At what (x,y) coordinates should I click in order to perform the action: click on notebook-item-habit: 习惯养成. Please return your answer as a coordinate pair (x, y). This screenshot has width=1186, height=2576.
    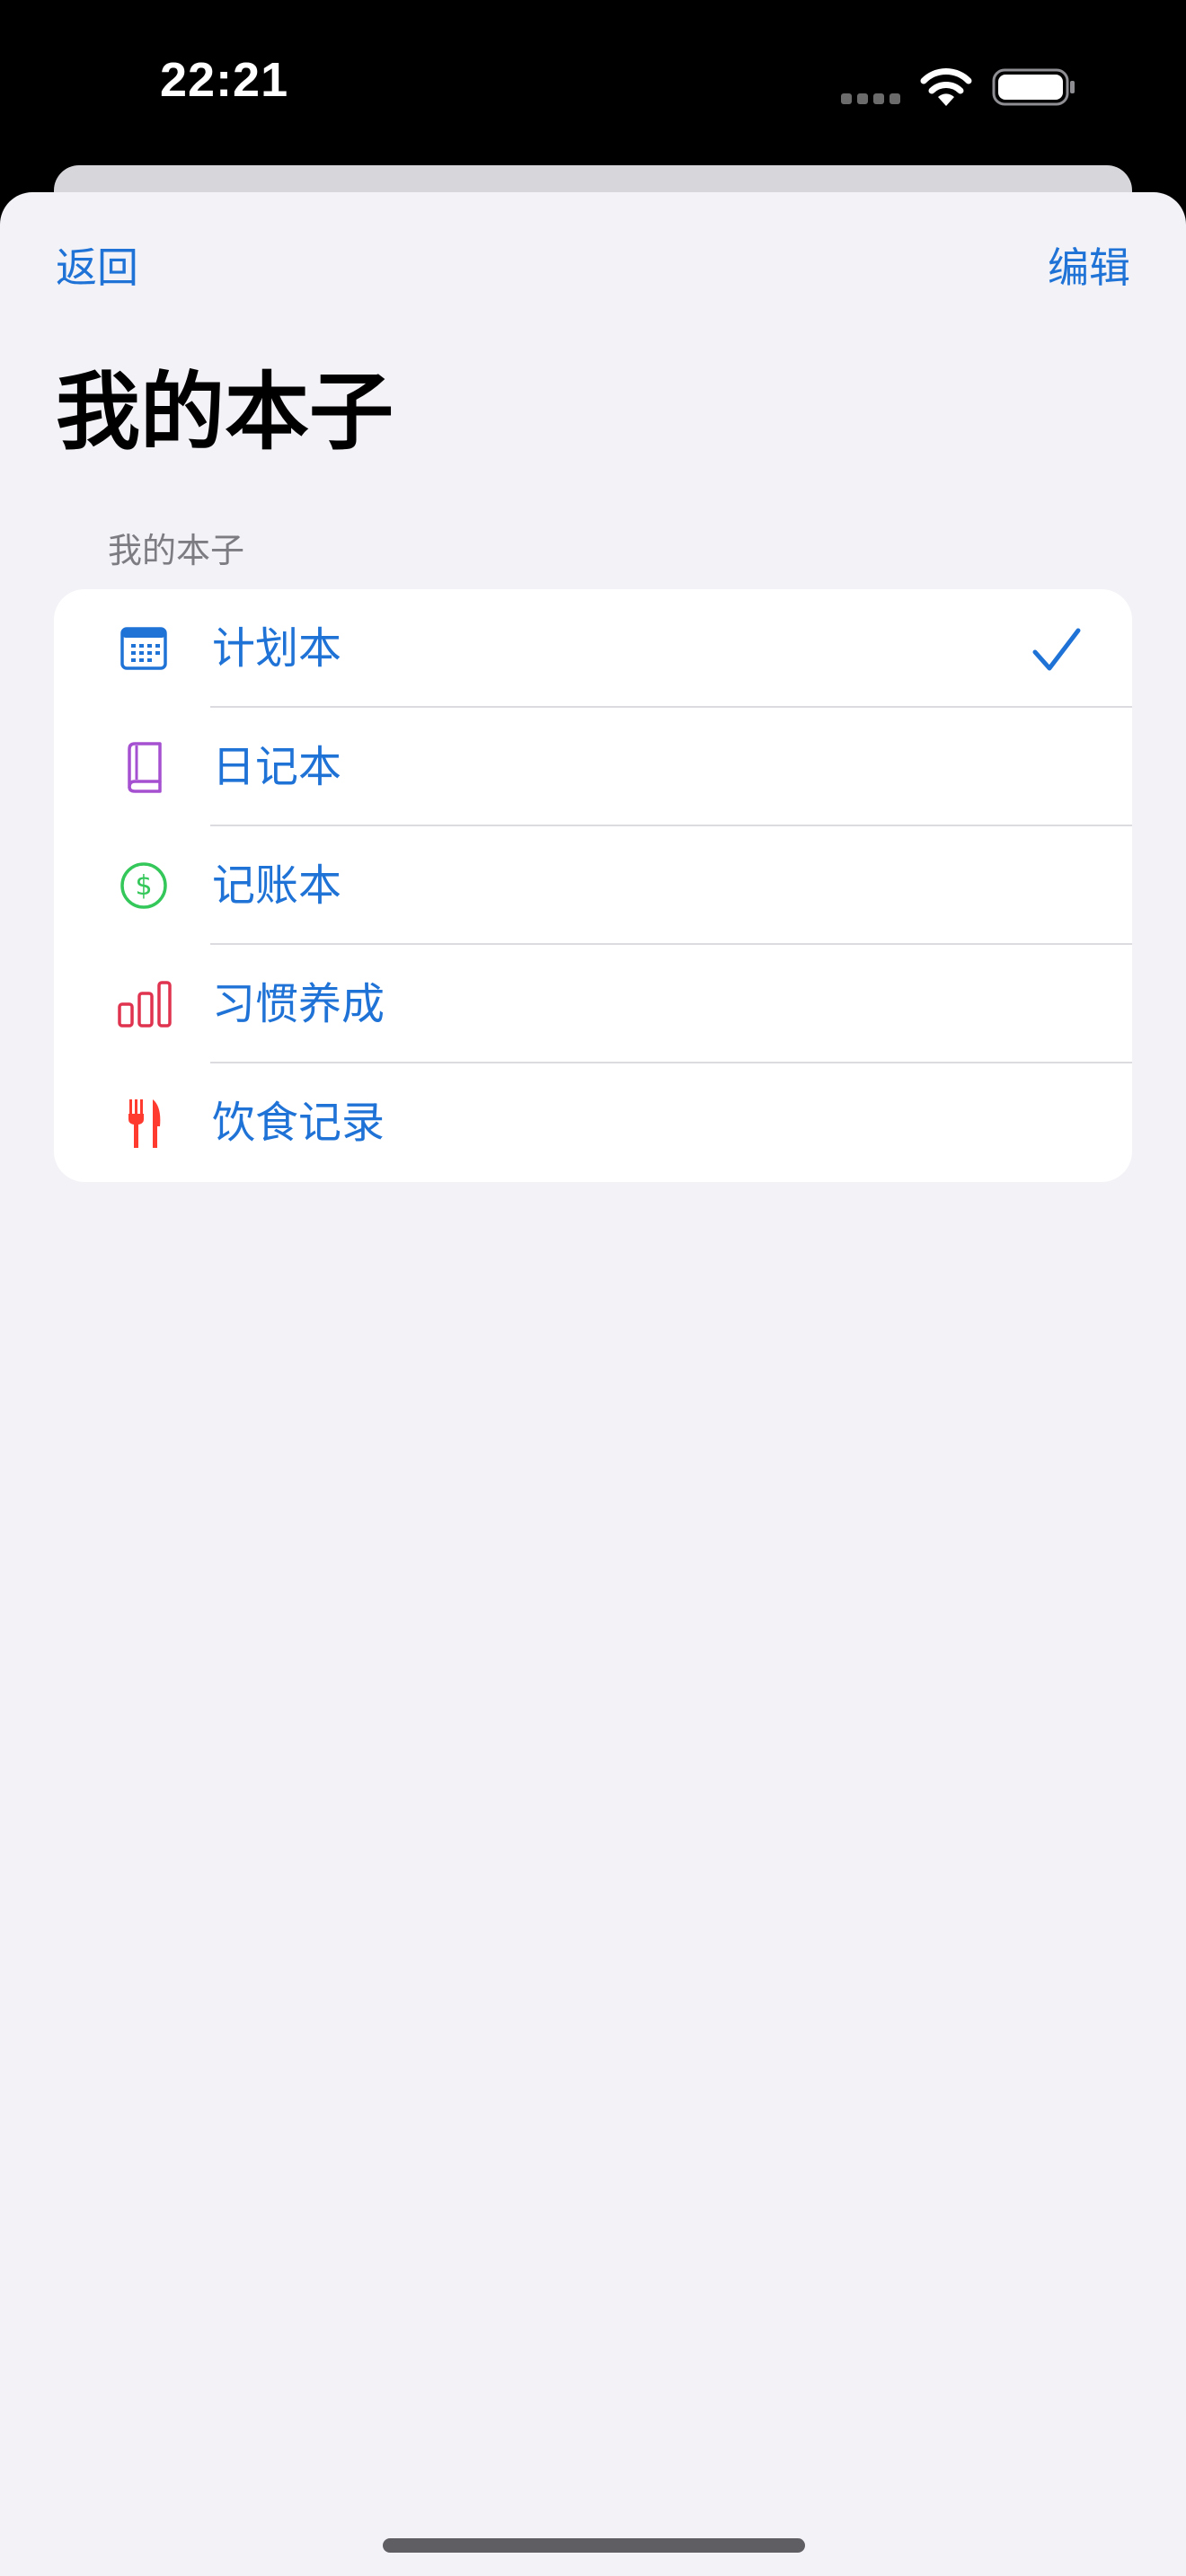
    Looking at the image, I should click on (593, 1004).